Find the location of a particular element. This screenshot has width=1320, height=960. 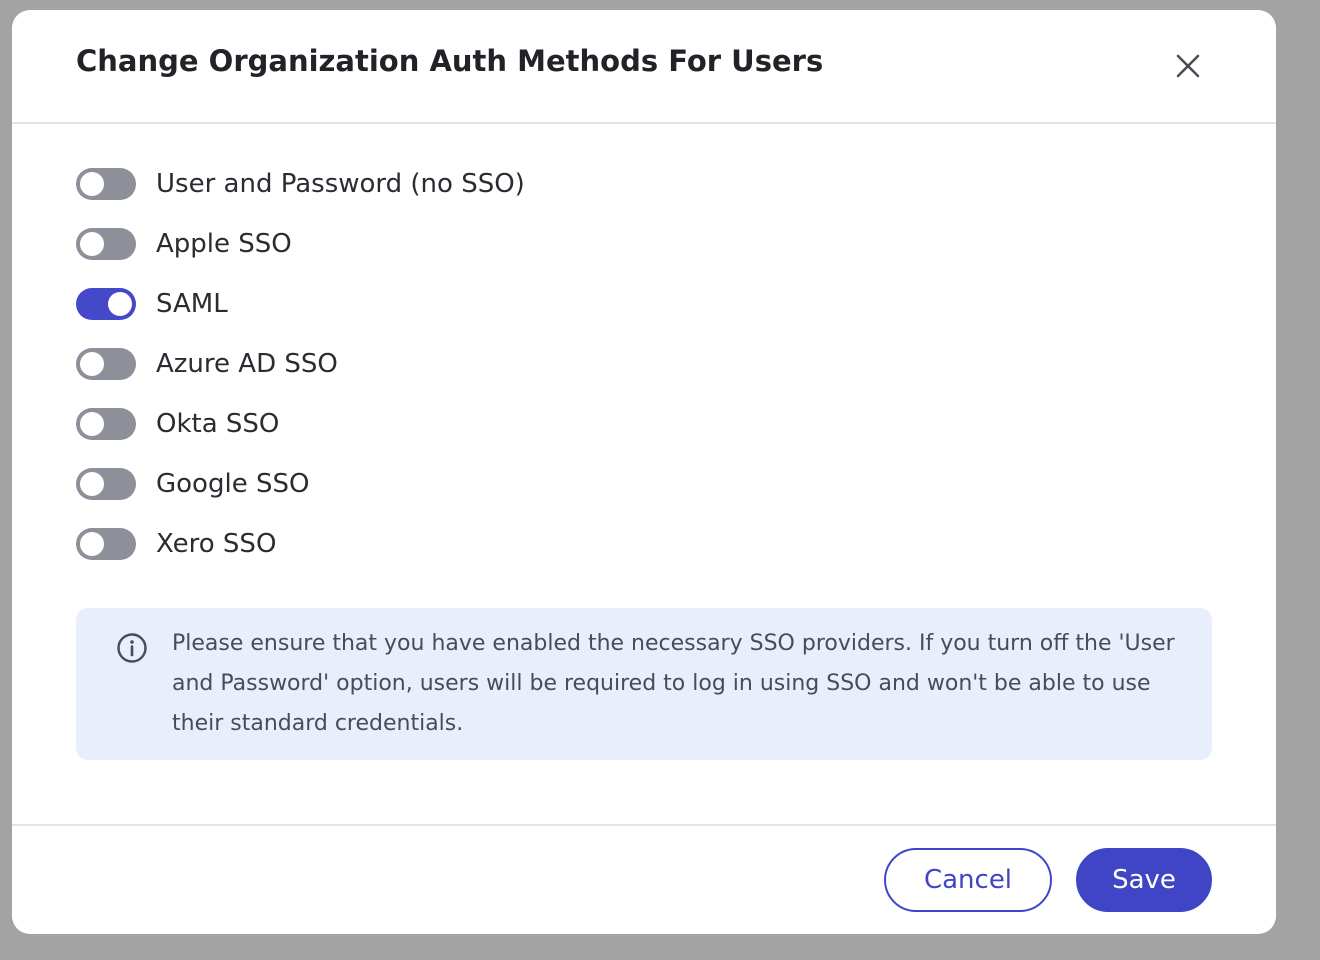

auth-method-xero-sso: Xero SSO is located at coordinates (526, 544).